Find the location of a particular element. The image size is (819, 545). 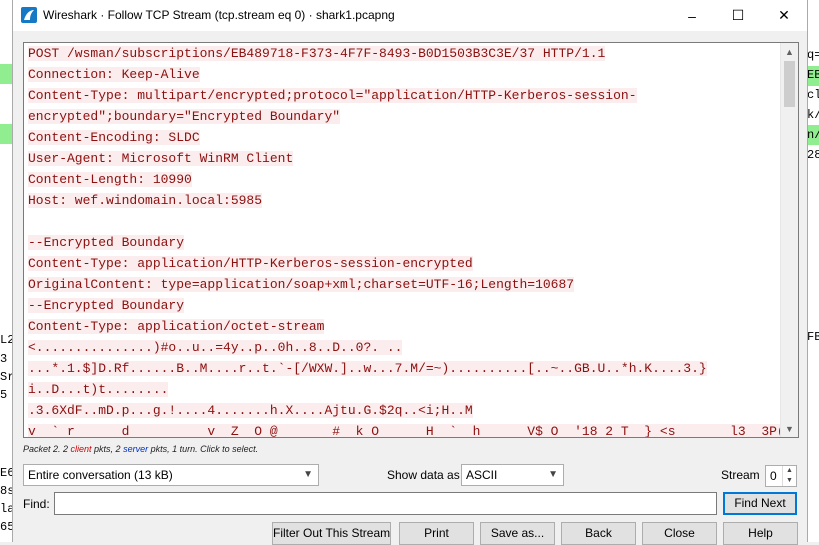

find-next-button: Find Next is located at coordinates (760, 503).